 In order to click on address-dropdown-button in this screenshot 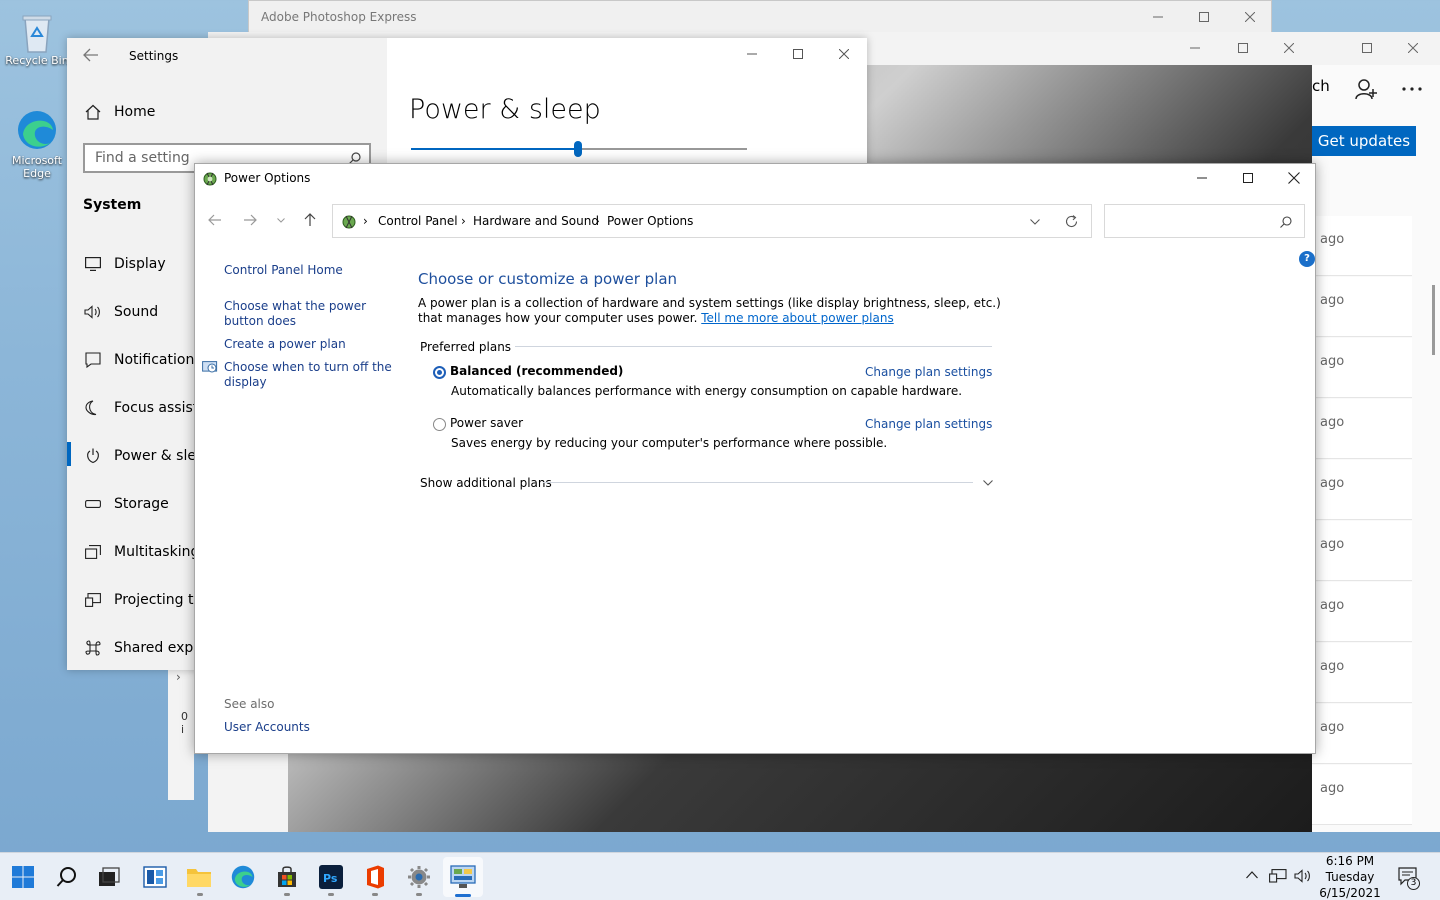, I will do `click(1035, 222)`.